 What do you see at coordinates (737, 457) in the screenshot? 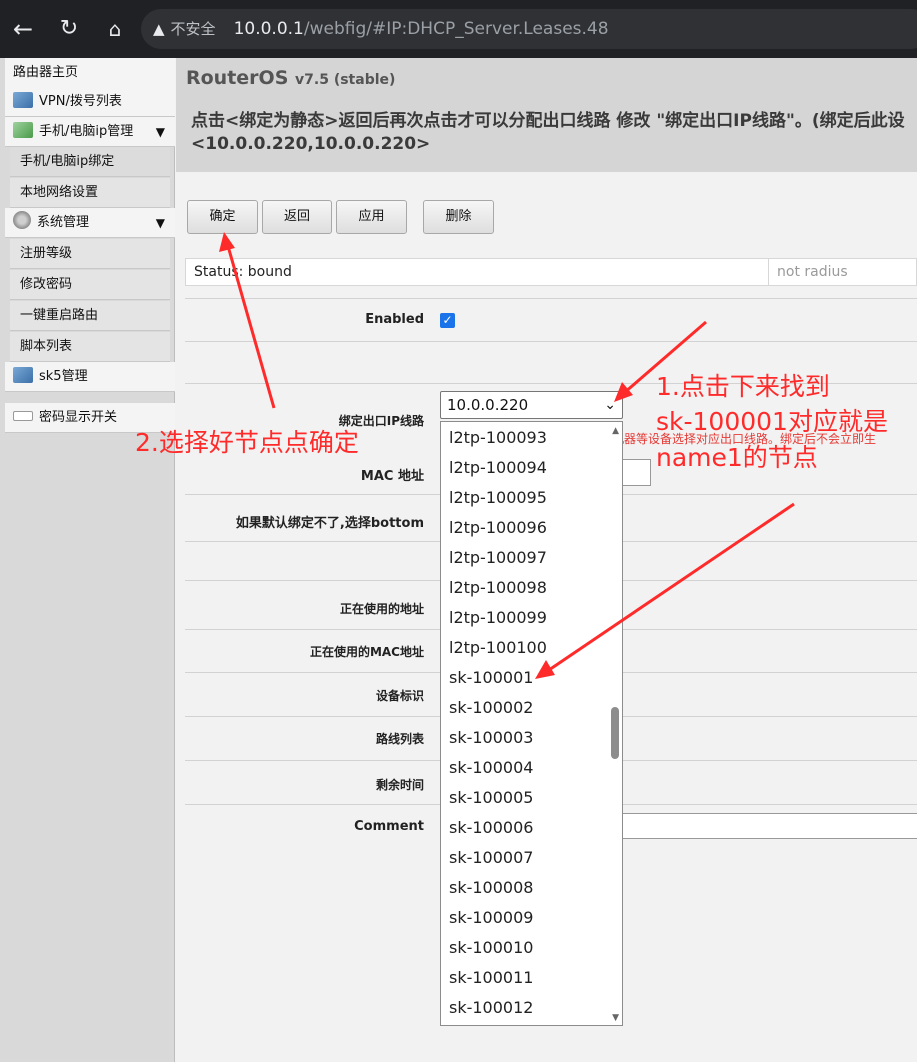
I see `annotation-step1-line3: name1的节点` at bounding box center [737, 457].